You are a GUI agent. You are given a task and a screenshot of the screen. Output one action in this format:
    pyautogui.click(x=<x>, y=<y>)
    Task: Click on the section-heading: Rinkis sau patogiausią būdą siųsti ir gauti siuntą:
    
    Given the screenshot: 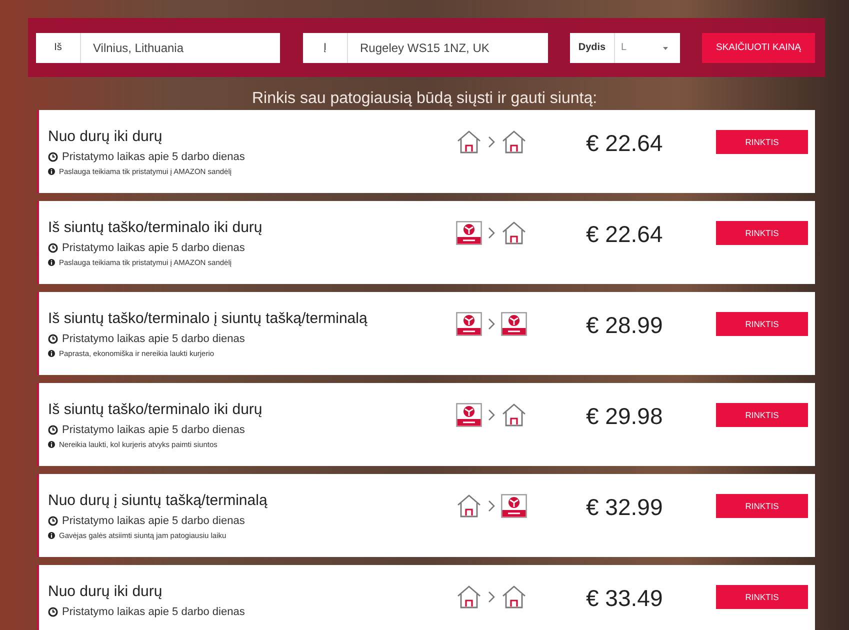 What is the action you would take?
    pyautogui.click(x=424, y=99)
    